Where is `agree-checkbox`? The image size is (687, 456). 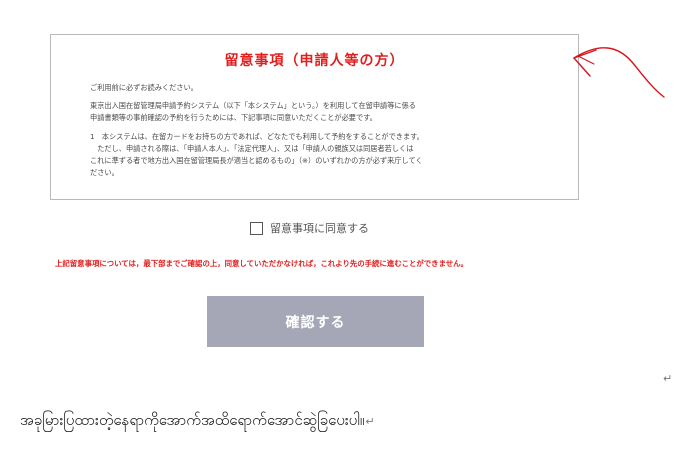 agree-checkbox is located at coordinates (256, 228).